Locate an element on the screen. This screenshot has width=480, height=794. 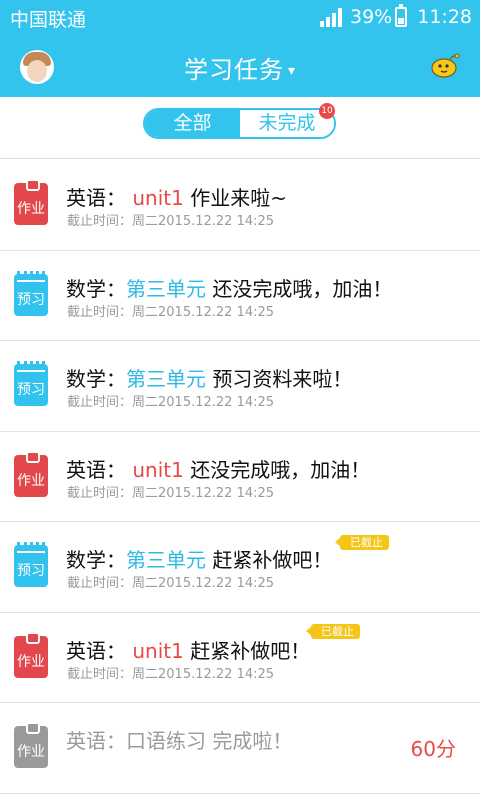
task-title: 英语： unit1 还没完成哦，加油！ is located at coordinates (218, 468).